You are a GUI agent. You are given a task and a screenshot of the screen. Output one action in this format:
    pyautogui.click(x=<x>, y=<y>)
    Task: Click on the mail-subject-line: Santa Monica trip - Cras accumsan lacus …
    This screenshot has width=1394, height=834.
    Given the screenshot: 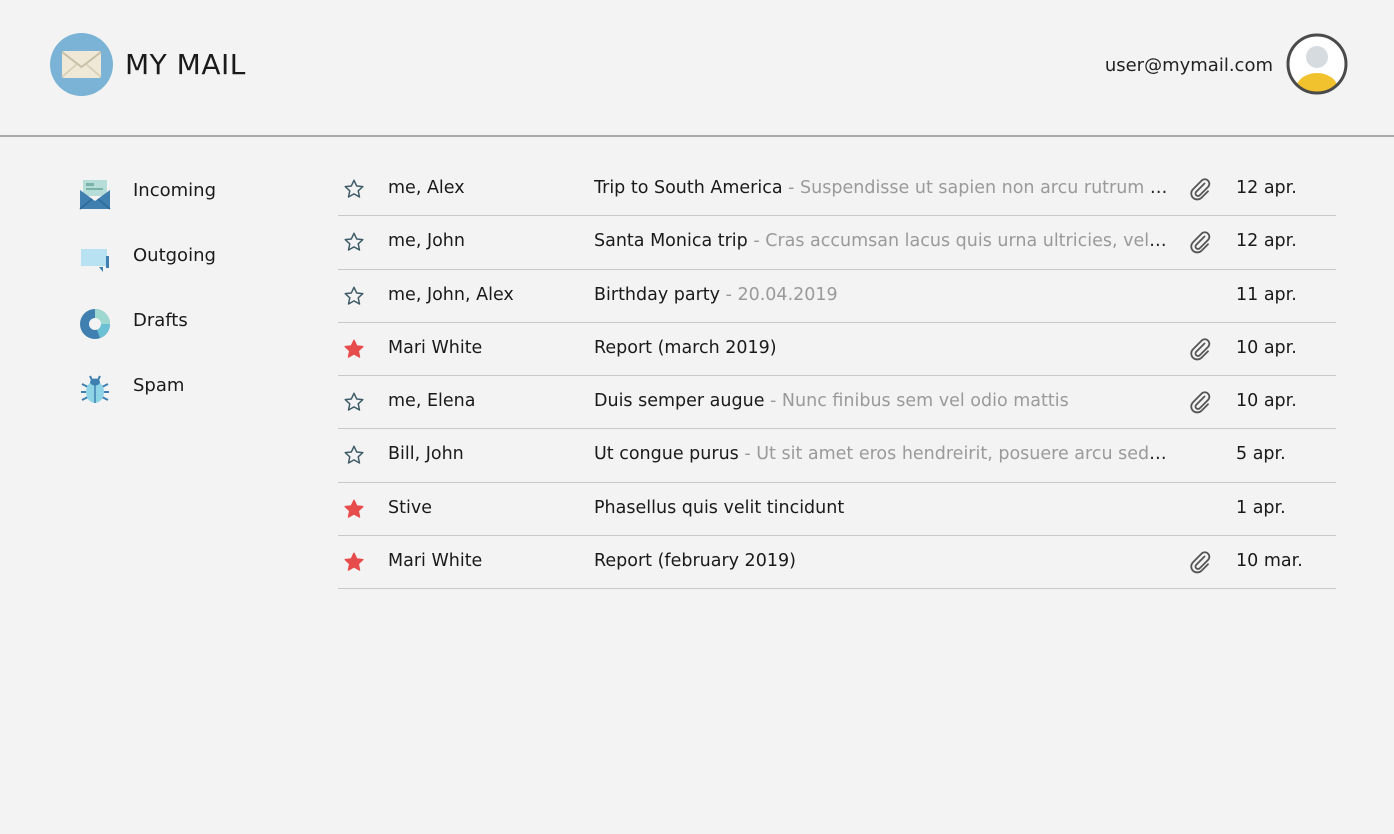 What is the action you would take?
    pyautogui.click(x=881, y=241)
    